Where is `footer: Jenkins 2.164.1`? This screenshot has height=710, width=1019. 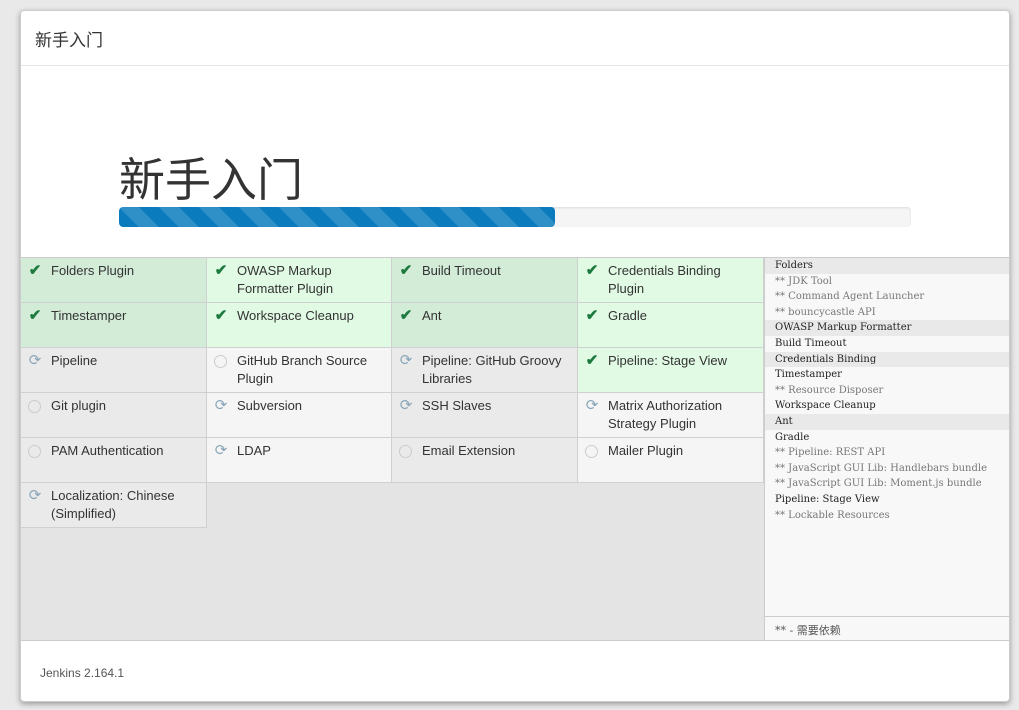
footer: Jenkins 2.164.1 is located at coordinates (515, 670).